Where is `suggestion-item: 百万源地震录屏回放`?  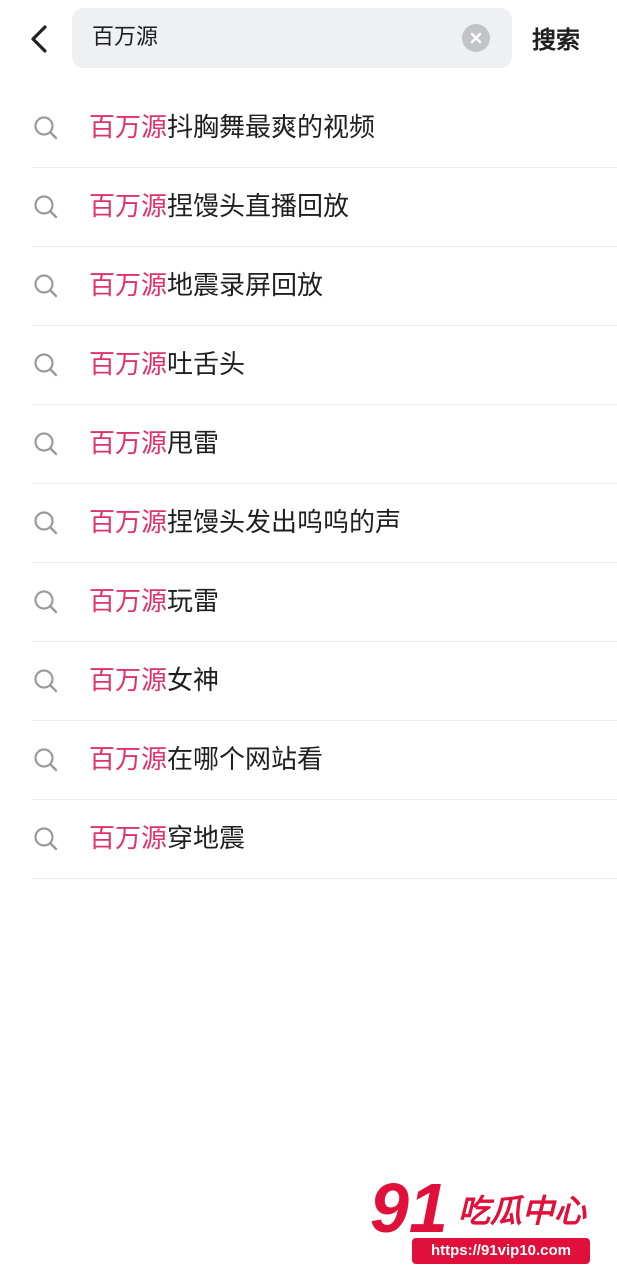
suggestion-item: 百万源地震录屏回放 is located at coordinates (324, 286).